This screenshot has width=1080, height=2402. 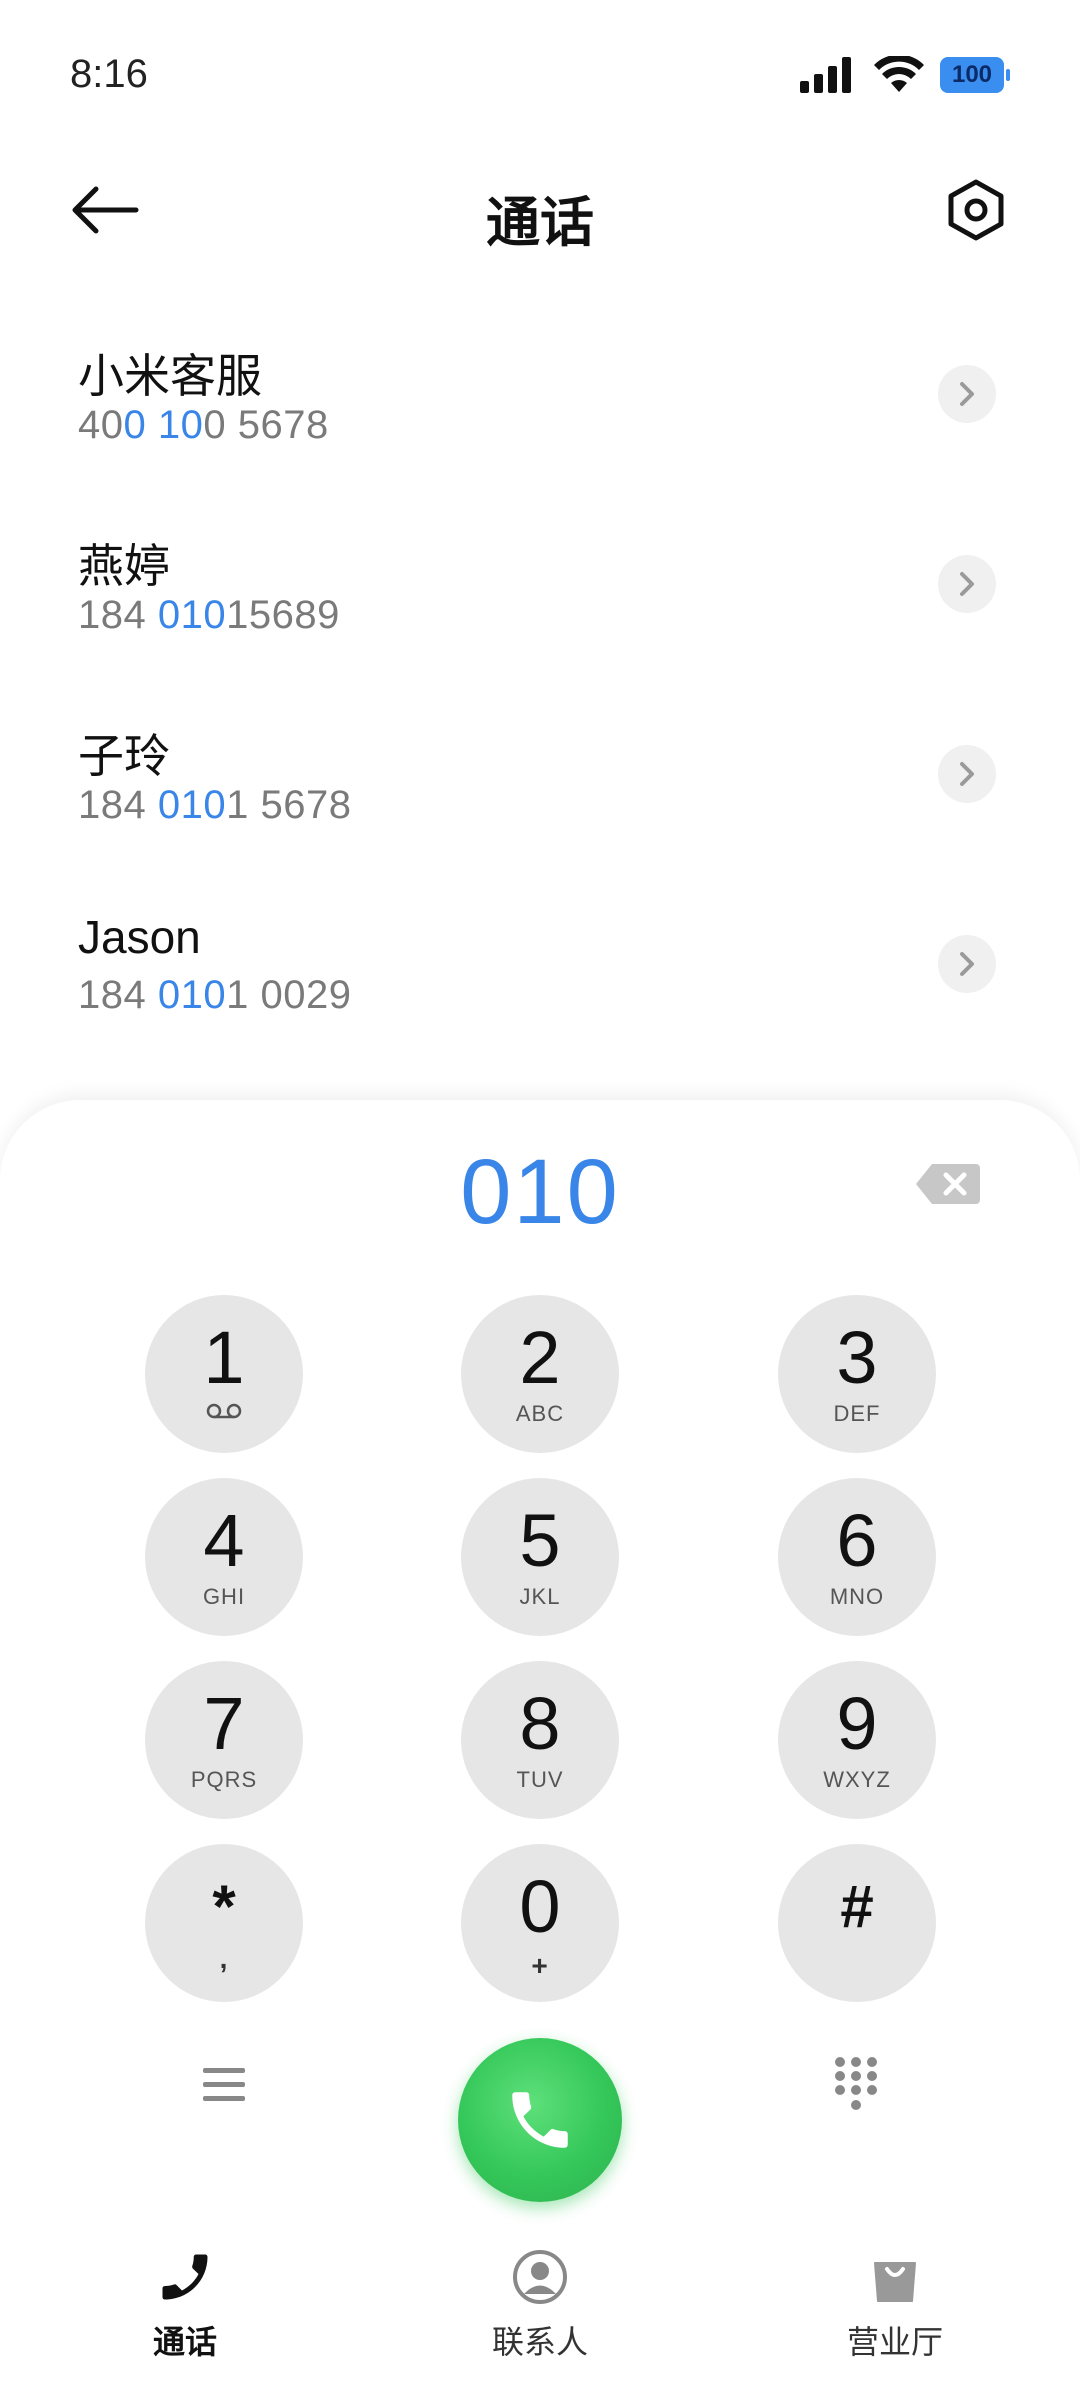 I want to click on backspace-button, so click(x=948, y=1184).